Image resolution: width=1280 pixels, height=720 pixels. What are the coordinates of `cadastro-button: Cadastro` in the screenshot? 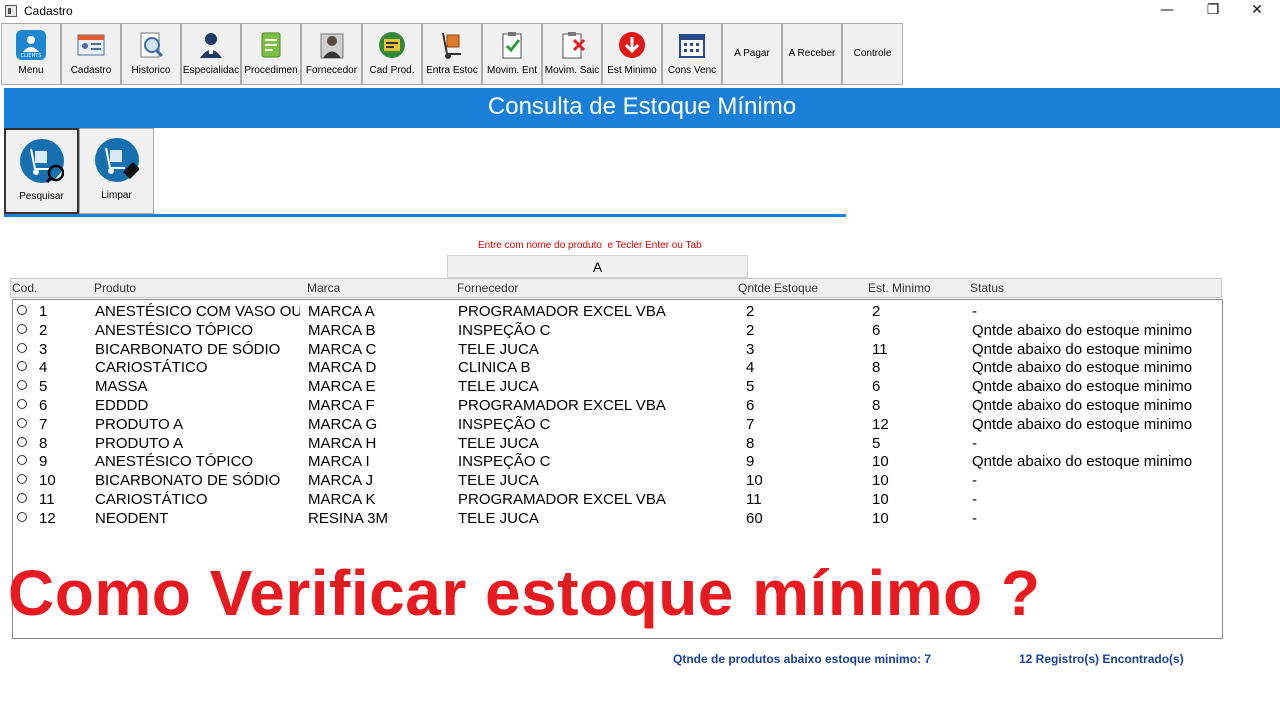 It's located at (91, 54).